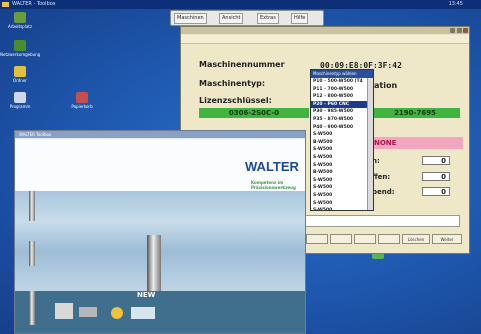  I want to click on license-key-field-left: 0306-2S0C-0, so click(254, 113).